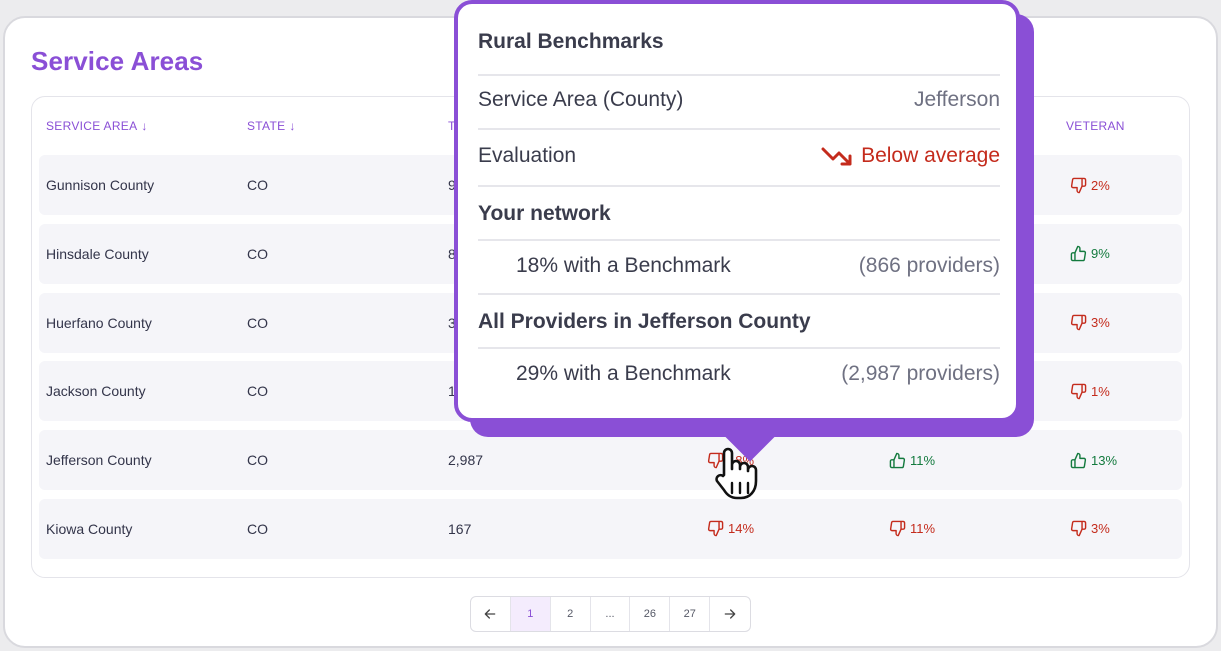 This screenshot has height=651, width=1221. I want to click on your-network-pct: 18% with a Benchmark, so click(623, 265).